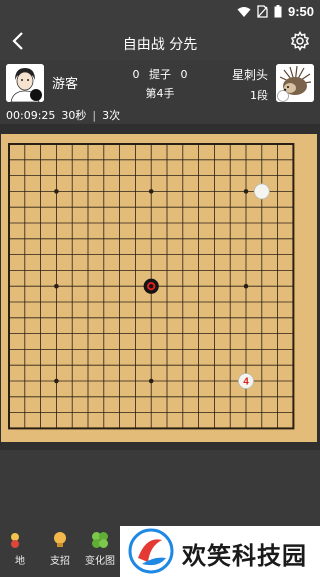 The height and width of the screenshot is (577, 320). What do you see at coordinates (244, 556) in the screenshot?
I see `watermark-text: 欢笑科技园` at bounding box center [244, 556].